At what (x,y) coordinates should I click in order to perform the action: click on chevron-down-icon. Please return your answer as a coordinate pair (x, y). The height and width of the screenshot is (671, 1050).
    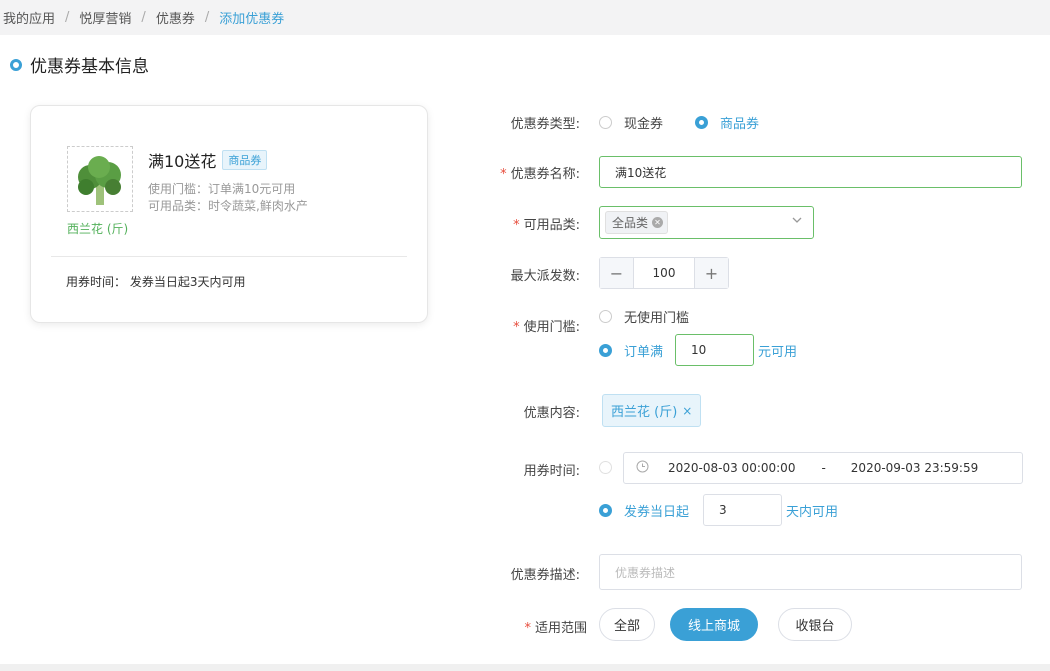
    Looking at the image, I should click on (797, 221).